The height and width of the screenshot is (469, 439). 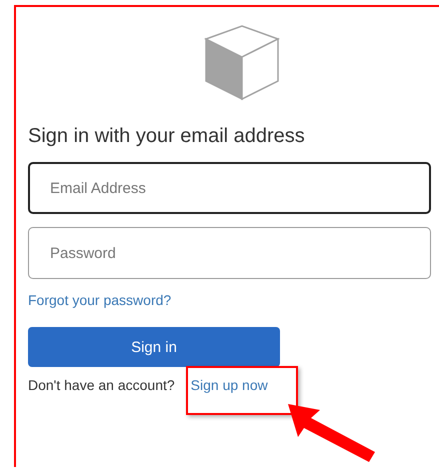 What do you see at coordinates (229, 385) in the screenshot?
I see `sign-up-link: Sign up now` at bounding box center [229, 385].